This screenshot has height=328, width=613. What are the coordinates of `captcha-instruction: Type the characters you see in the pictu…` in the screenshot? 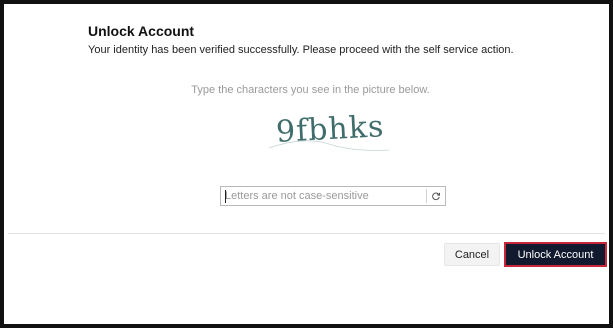 It's located at (310, 90).